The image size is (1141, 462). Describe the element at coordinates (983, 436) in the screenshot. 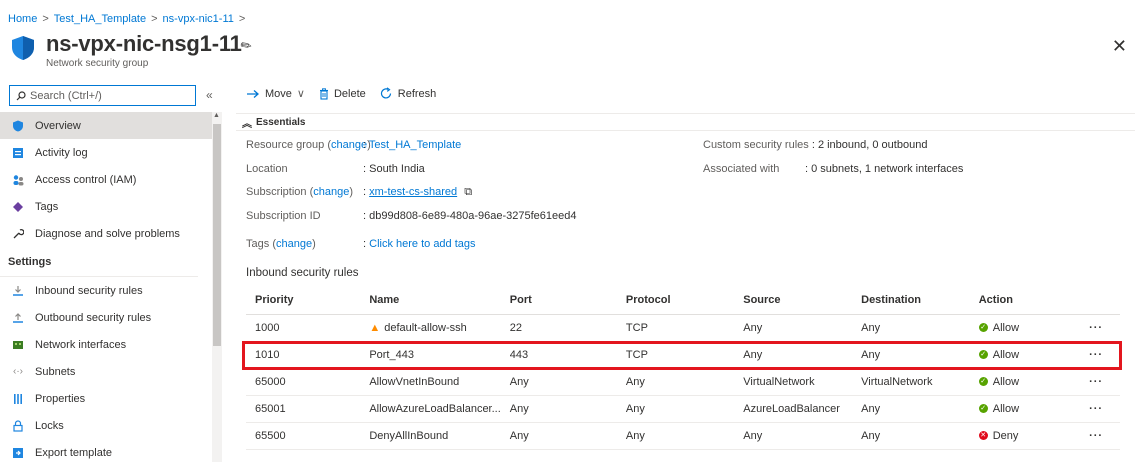

I see `deny-icon: ✕` at that location.